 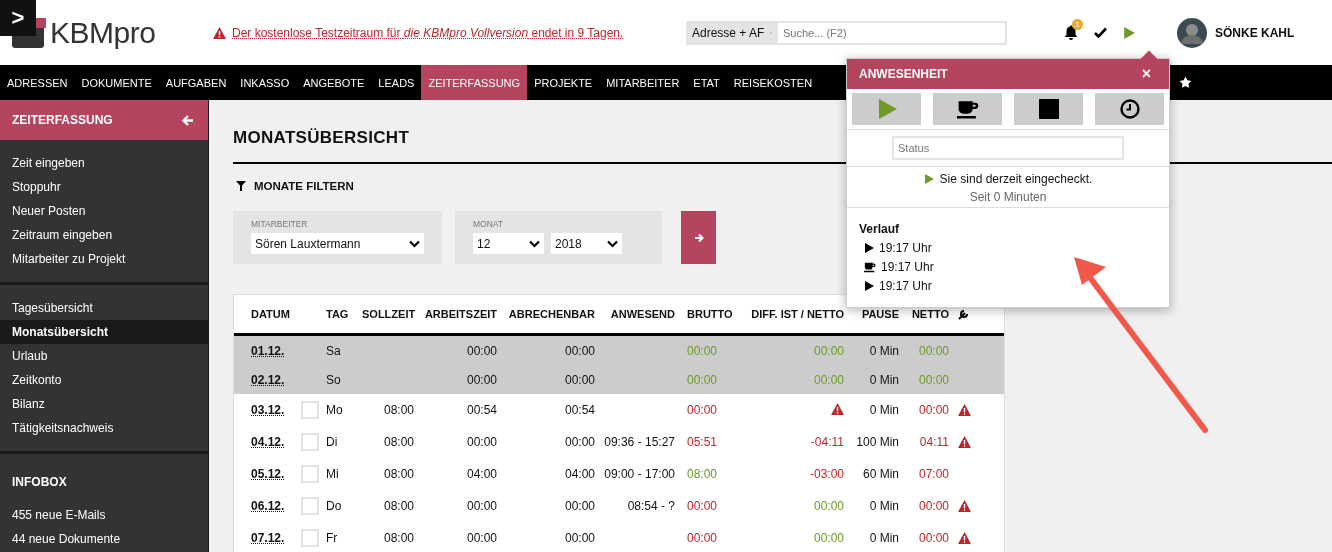 I want to click on back-arrow-icon, so click(x=188, y=120).